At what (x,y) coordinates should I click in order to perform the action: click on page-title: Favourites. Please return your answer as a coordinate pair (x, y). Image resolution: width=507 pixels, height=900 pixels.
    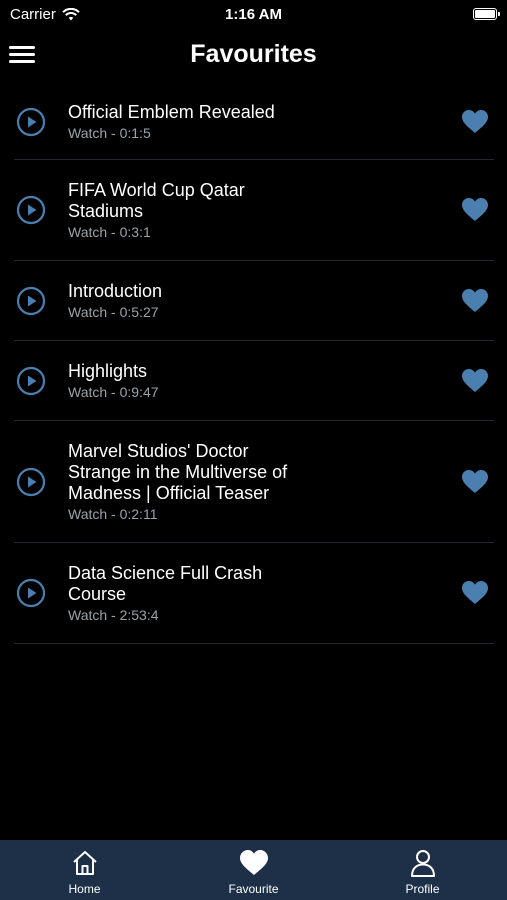
    Looking at the image, I should click on (253, 54).